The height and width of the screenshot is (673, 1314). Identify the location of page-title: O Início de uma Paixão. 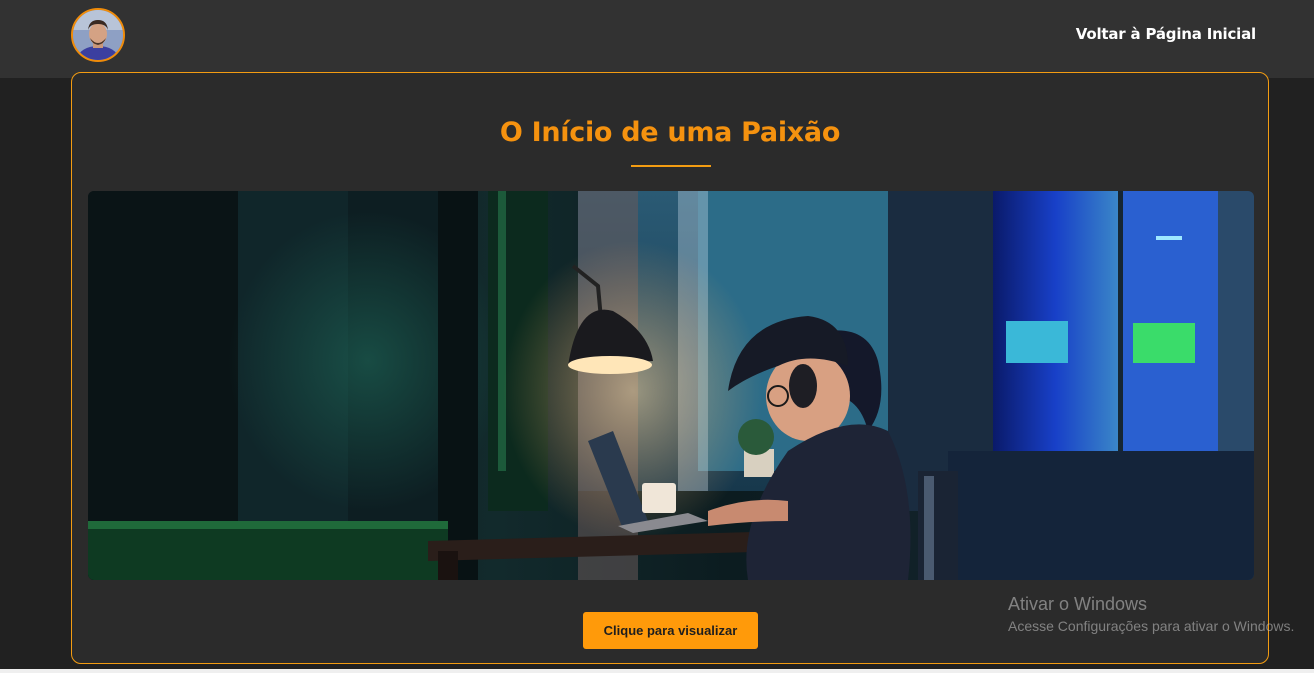
(670, 132).